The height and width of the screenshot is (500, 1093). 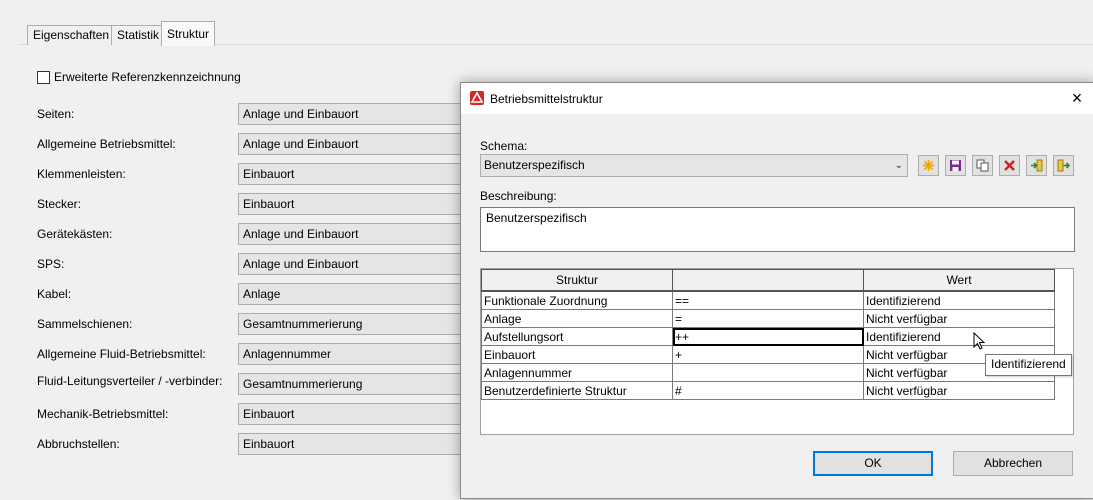 I want to click on column-header-wert: Wert, so click(x=959, y=280).